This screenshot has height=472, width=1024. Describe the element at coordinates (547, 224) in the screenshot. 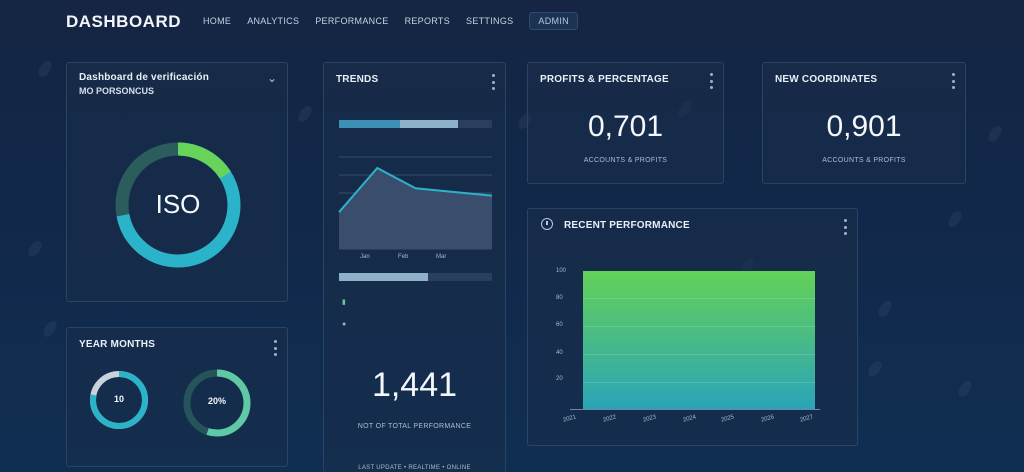

I see `clock-icon` at that location.